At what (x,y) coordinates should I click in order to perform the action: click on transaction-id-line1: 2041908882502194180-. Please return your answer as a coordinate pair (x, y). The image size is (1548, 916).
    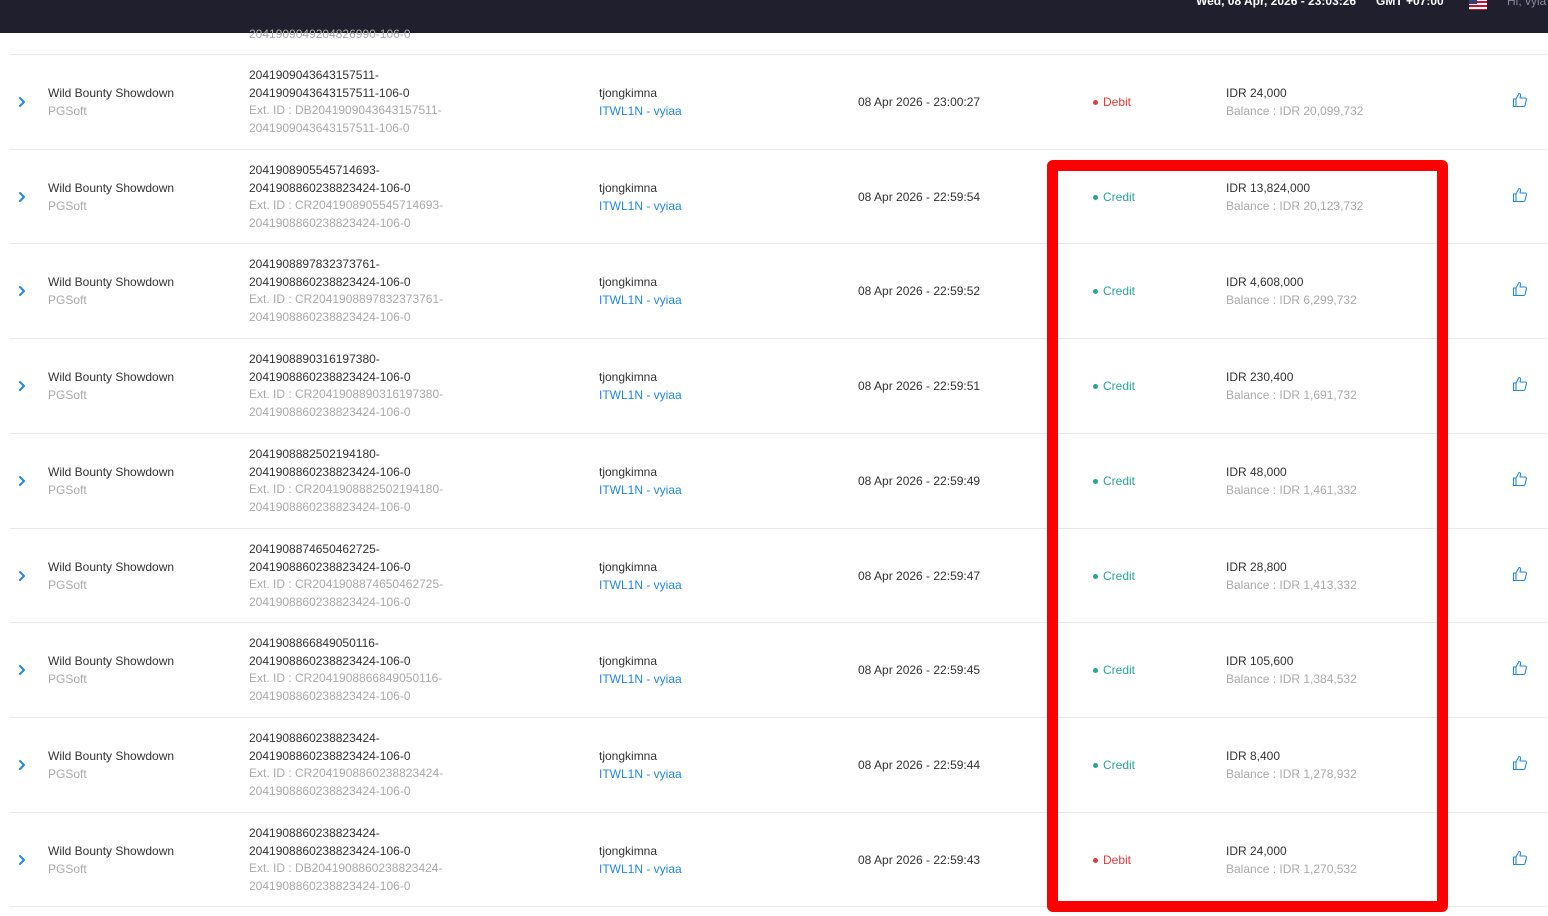
    Looking at the image, I should click on (314, 453).